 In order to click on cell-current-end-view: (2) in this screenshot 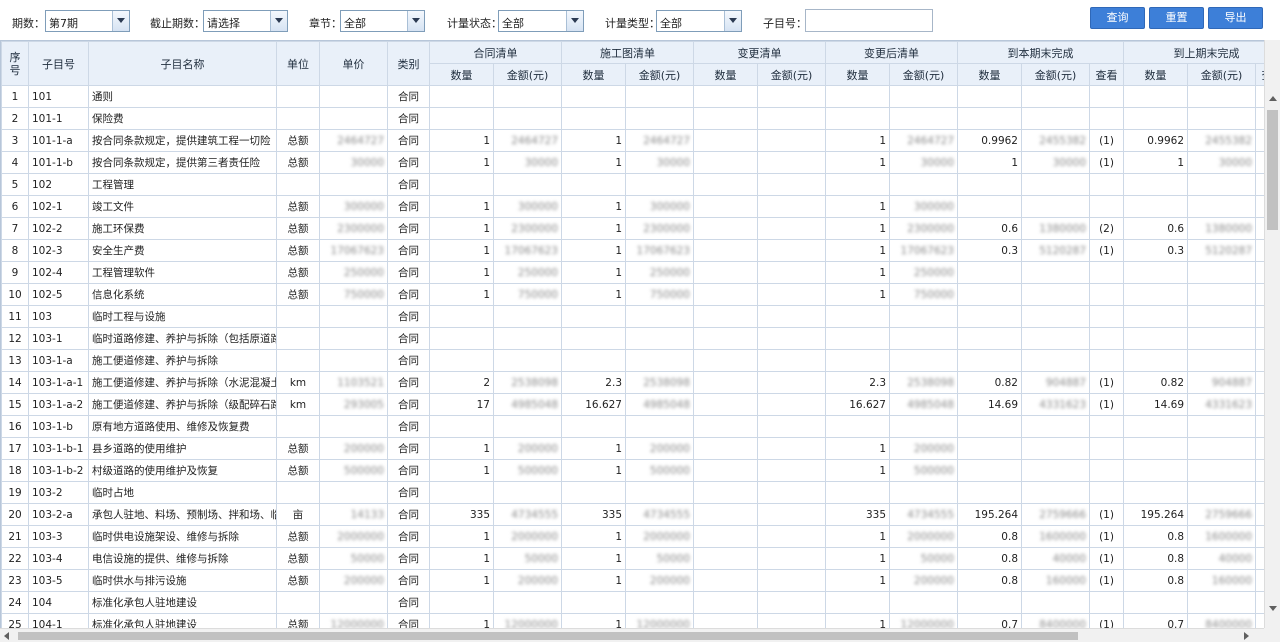, I will do `click(1106, 228)`.